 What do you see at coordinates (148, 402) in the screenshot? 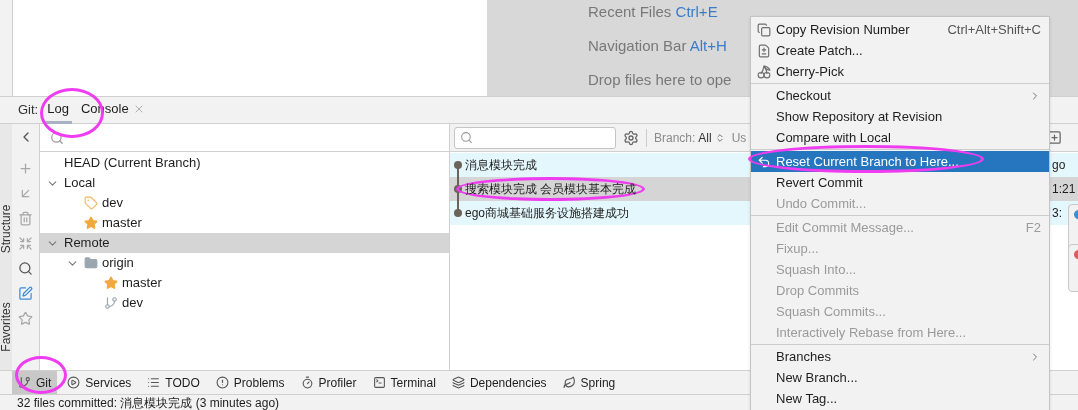
I see `status-text: 32 files committed: 消息模块完成 (3 minutes ago)` at bounding box center [148, 402].